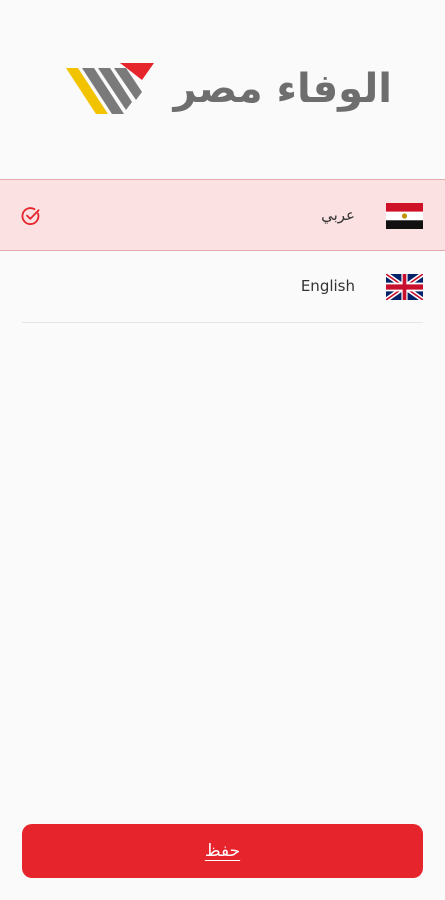 The width and height of the screenshot is (445, 900). I want to click on row-divider, so click(222, 322).